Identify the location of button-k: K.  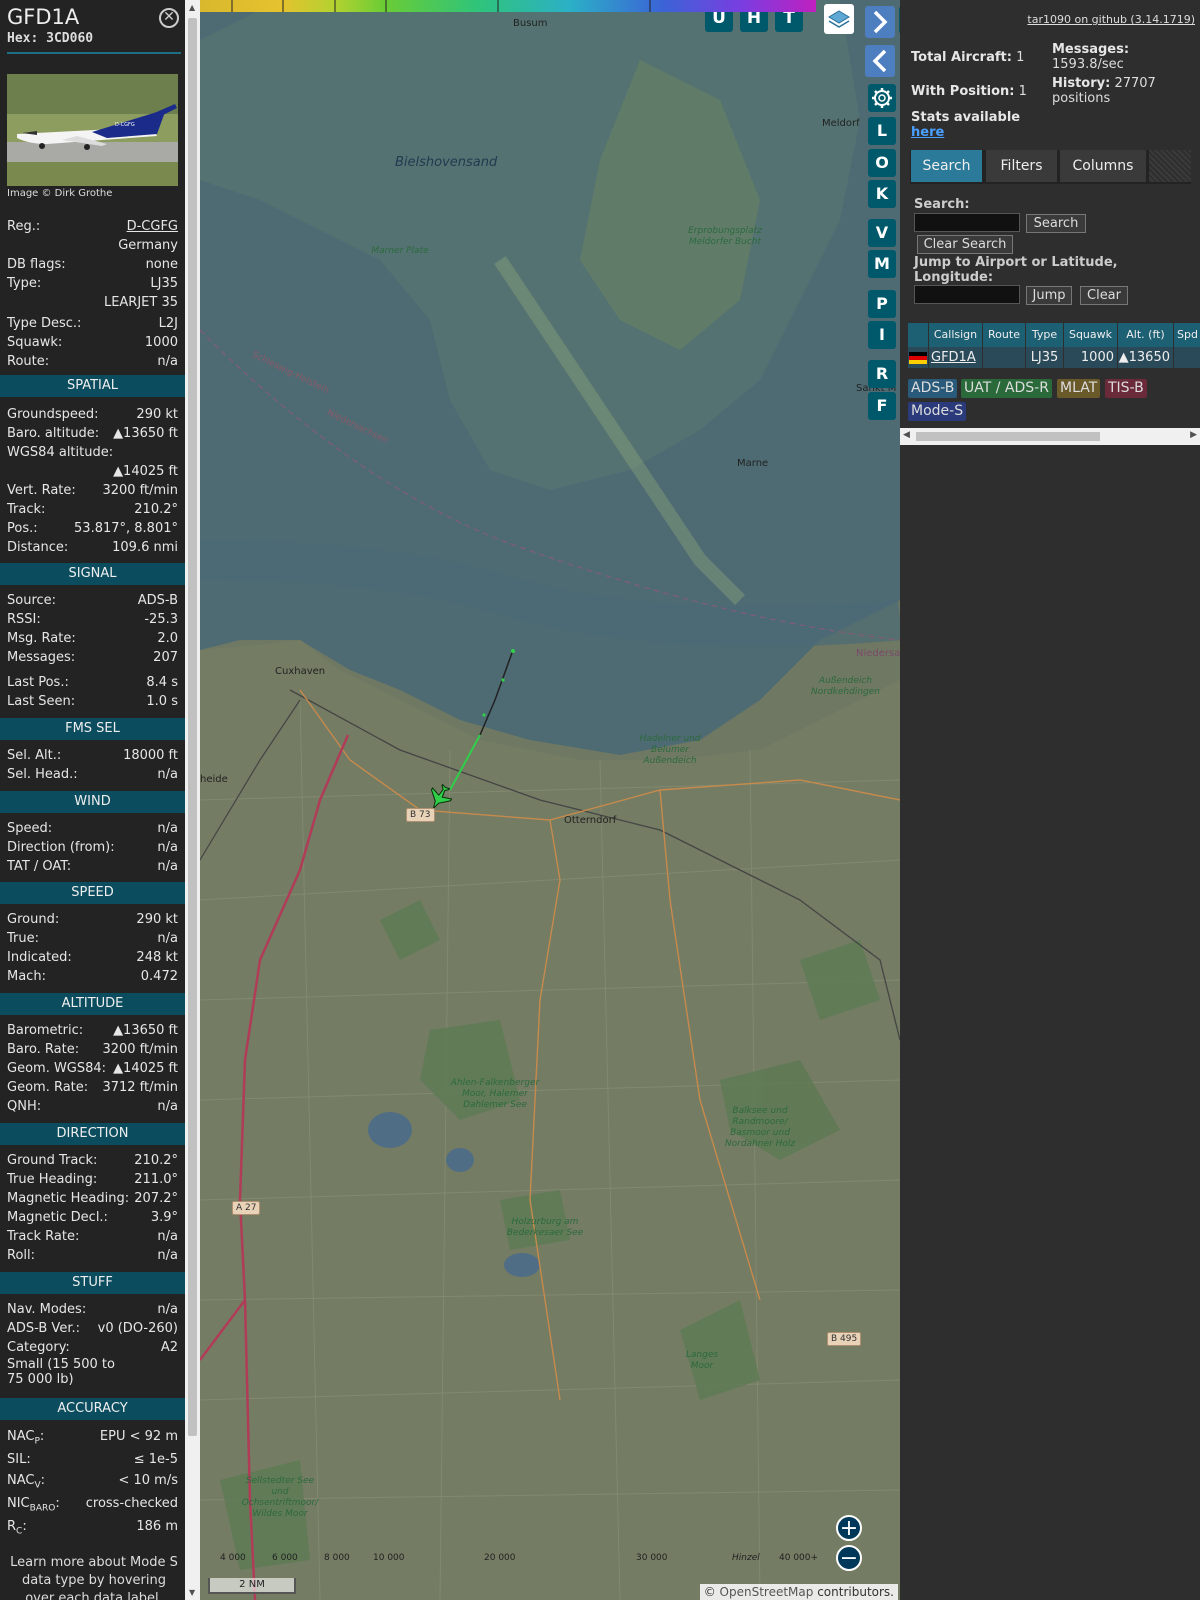
(882, 194).